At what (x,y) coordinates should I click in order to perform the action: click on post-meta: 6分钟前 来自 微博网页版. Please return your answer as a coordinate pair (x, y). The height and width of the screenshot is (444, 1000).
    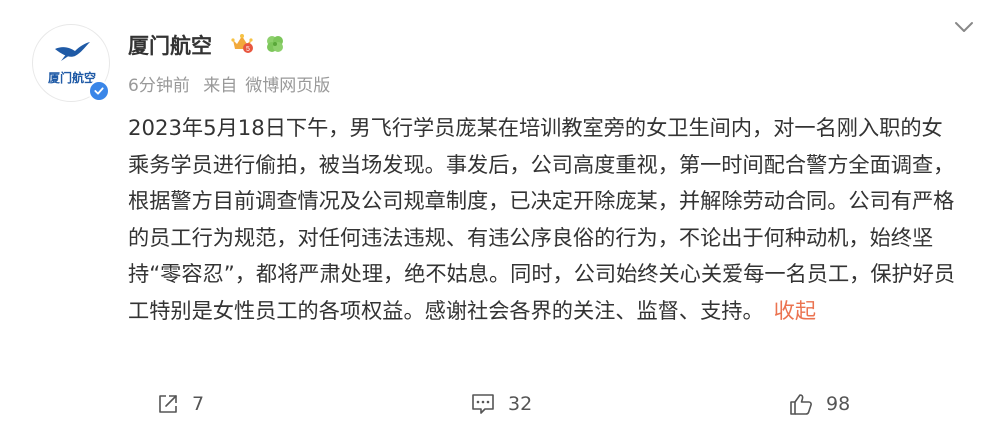
    Looking at the image, I should click on (233, 83).